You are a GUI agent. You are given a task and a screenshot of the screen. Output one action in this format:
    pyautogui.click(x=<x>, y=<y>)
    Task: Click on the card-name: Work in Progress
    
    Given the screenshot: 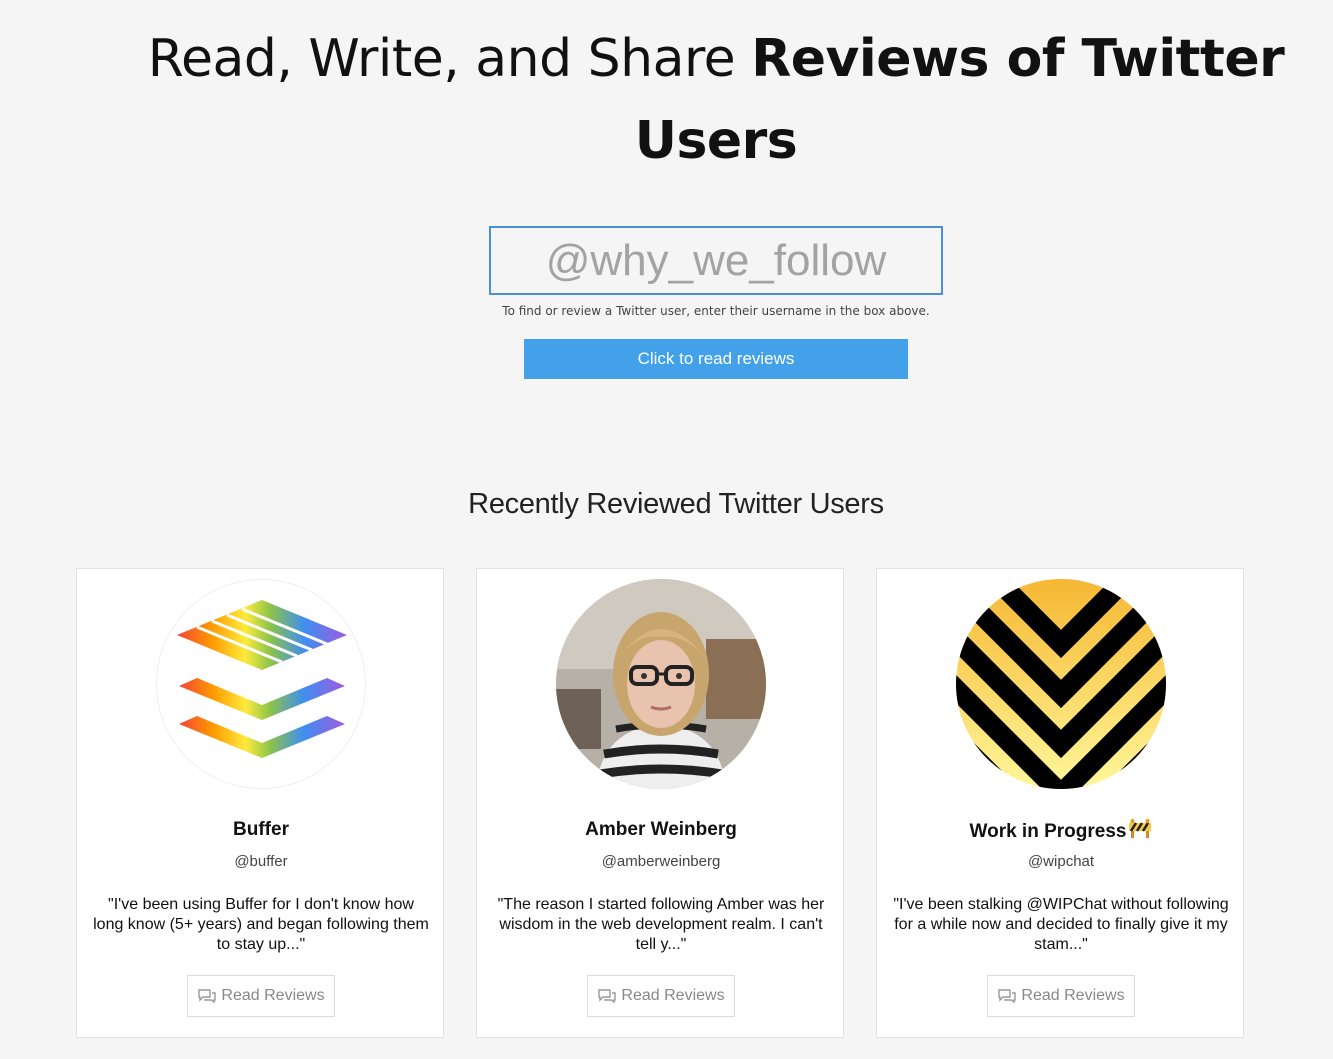 What is the action you would take?
    pyautogui.click(x=1061, y=831)
    